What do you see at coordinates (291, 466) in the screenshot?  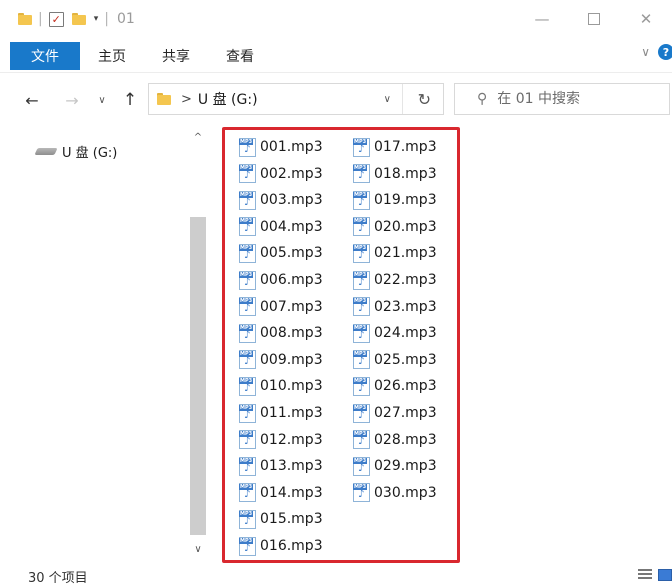 I see `file-name: 013.mp3` at bounding box center [291, 466].